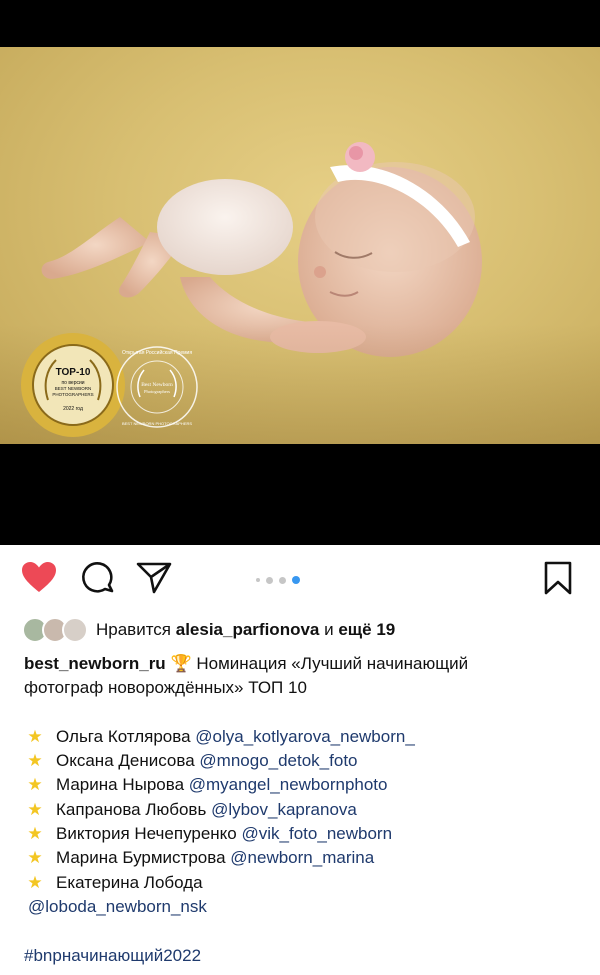 The height and width of the screenshot is (975, 600). What do you see at coordinates (131, 809) in the screenshot?
I see `entry-name: Капранова Любовь` at bounding box center [131, 809].